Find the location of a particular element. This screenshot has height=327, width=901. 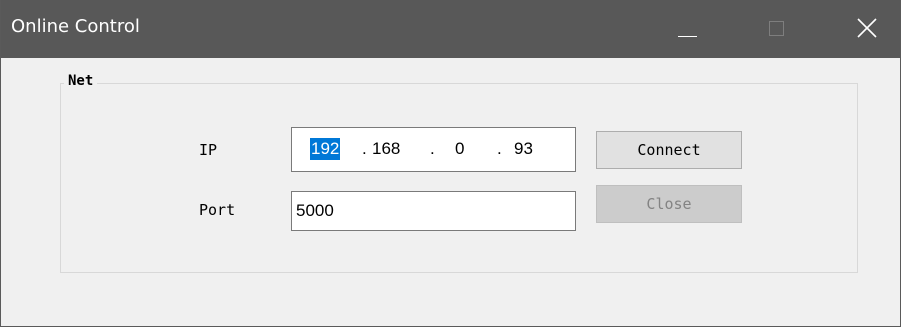

ip-address-field: 192 . 168 . 0 . 93 is located at coordinates (433, 149).